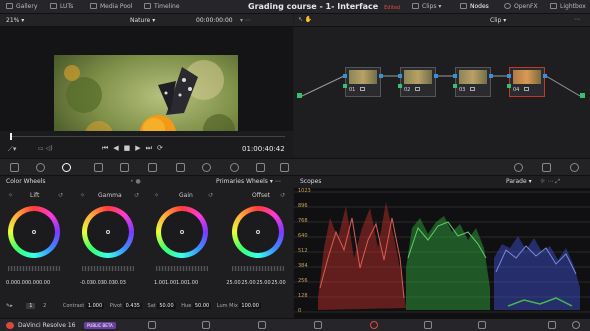 This screenshot has height=331, width=590. What do you see at coordinates (12, 149) in the screenshot?
I see `eyedropper-icon: ⟋▾` at bounding box center [12, 149].